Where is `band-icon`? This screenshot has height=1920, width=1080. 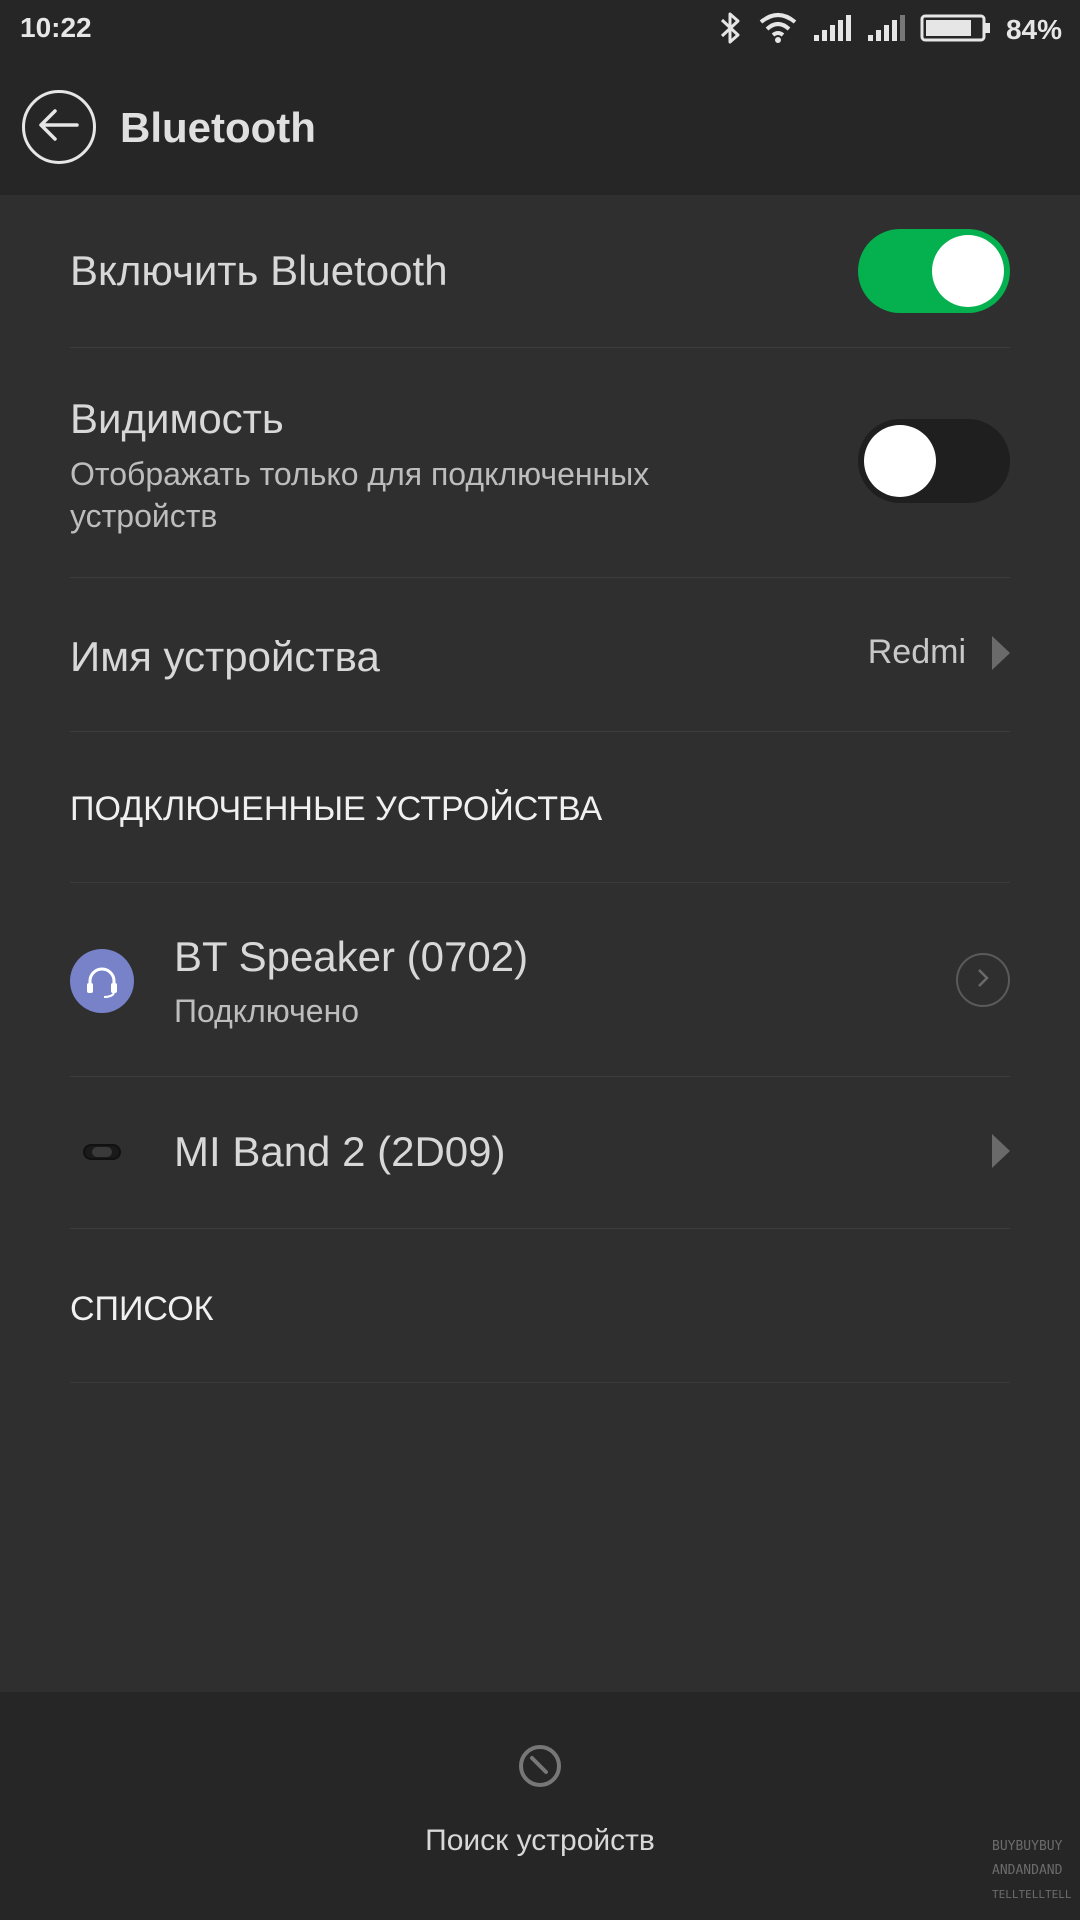
band-icon is located at coordinates (102, 1154).